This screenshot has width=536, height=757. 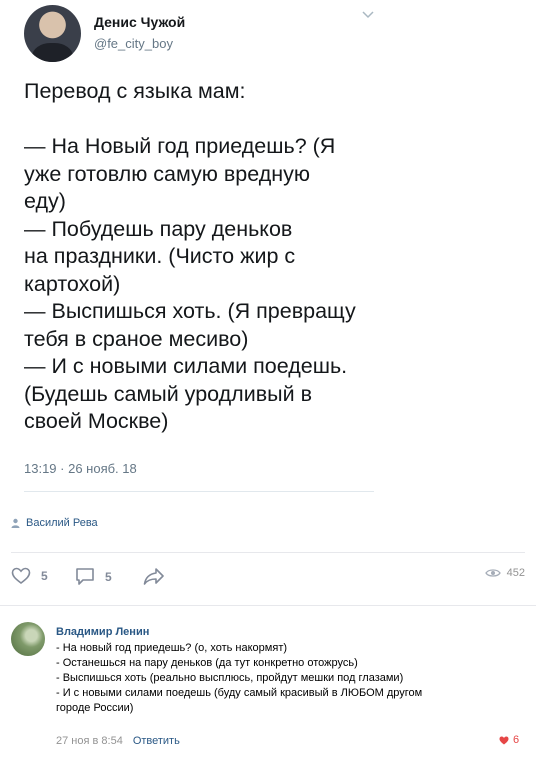 What do you see at coordinates (52, 33) in the screenshot?
I see `author-avatar` at bounding box center [52, 33].